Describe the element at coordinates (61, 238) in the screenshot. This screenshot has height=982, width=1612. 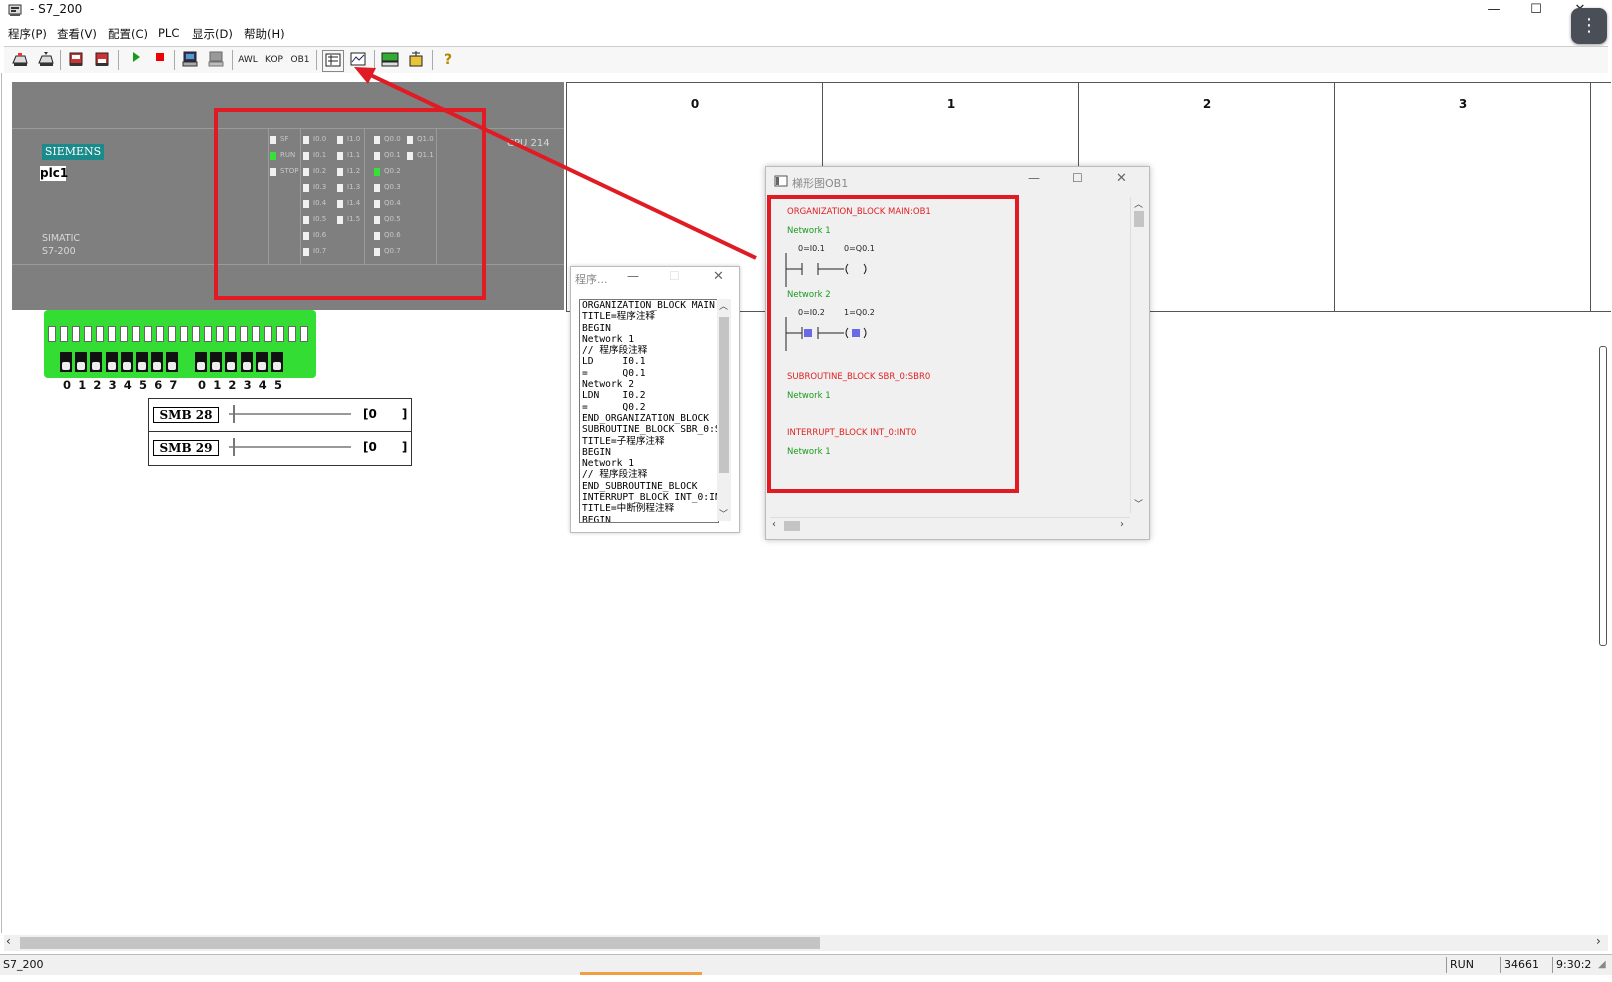
I see `simatic-line: SIMATIC` at that location.